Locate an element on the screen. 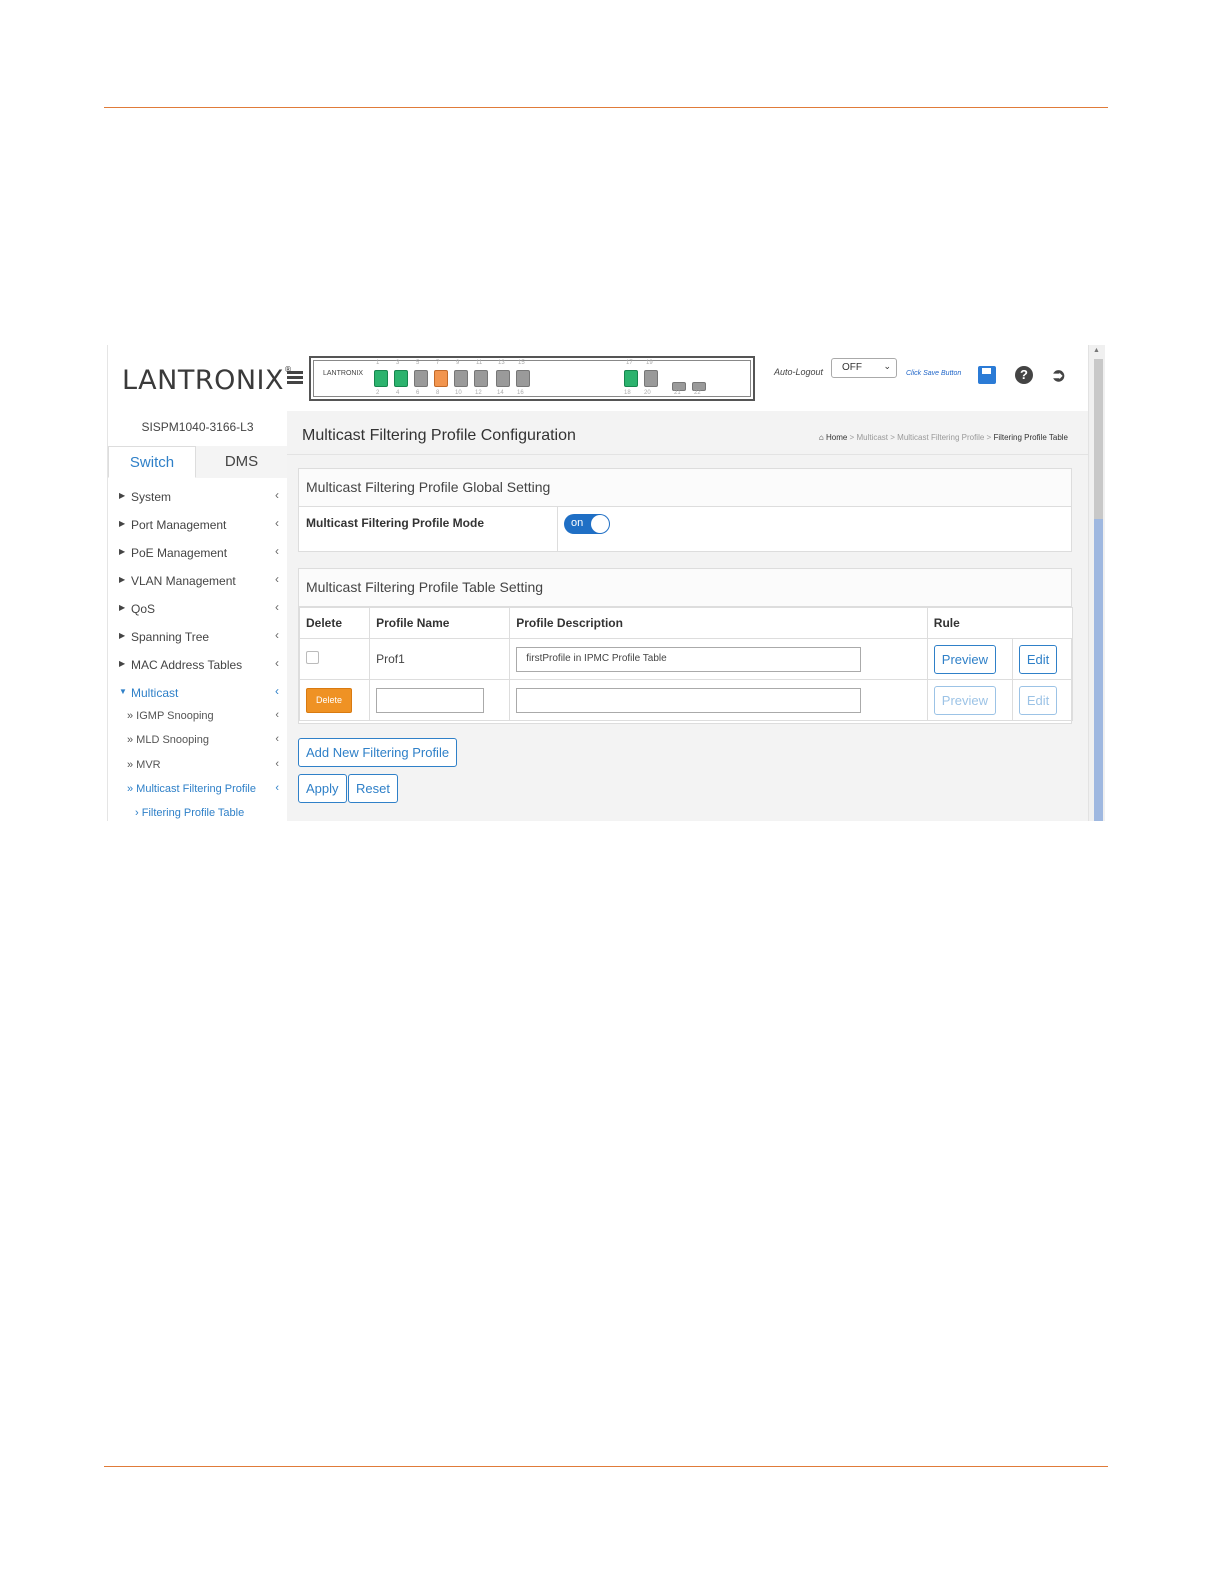 The width and height of the screenshot is (1224, 1584). edit-button: Edit is located at coordinates (1038, 659).